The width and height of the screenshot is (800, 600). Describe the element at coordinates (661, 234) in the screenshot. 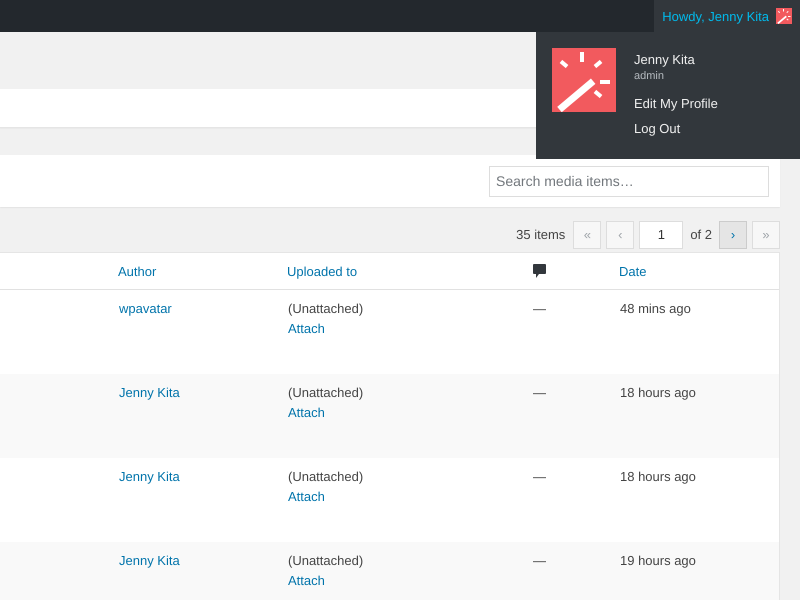

I see `page-number-field: 1` at that location.